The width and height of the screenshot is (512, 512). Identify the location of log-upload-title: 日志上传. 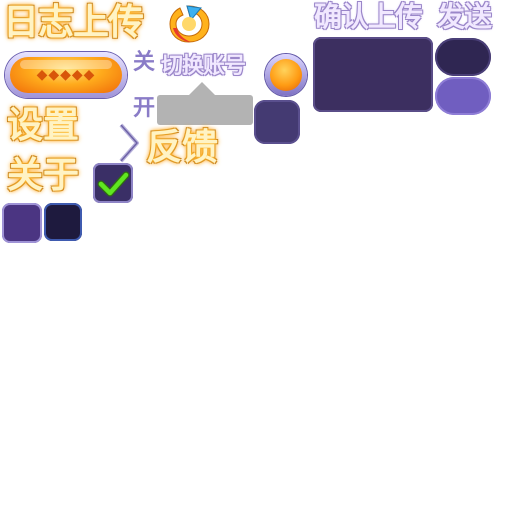
(73, 22).